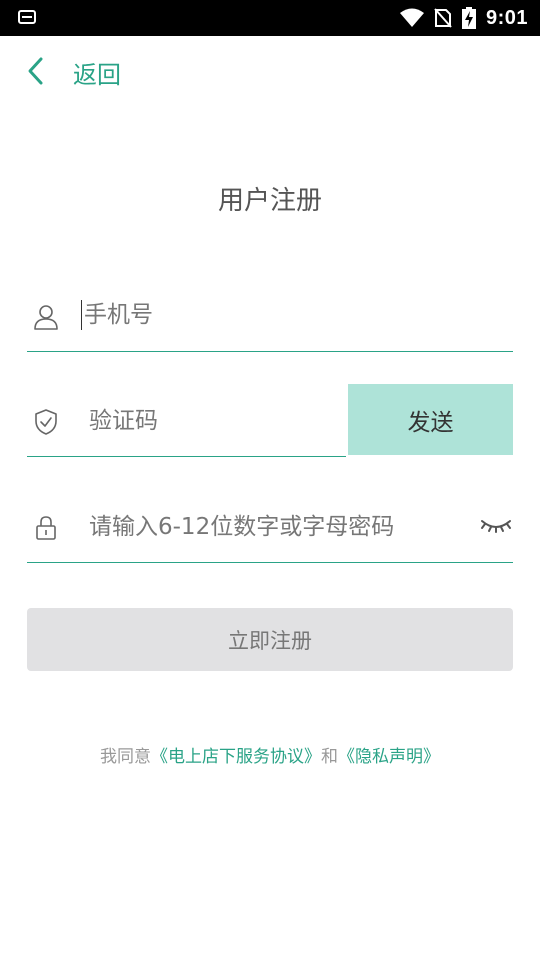 The height and width of the screenshot is (960, 540). Describe the element at coordinates (443, 18) in the screenshot. I see `no-sim-icon` at that location.